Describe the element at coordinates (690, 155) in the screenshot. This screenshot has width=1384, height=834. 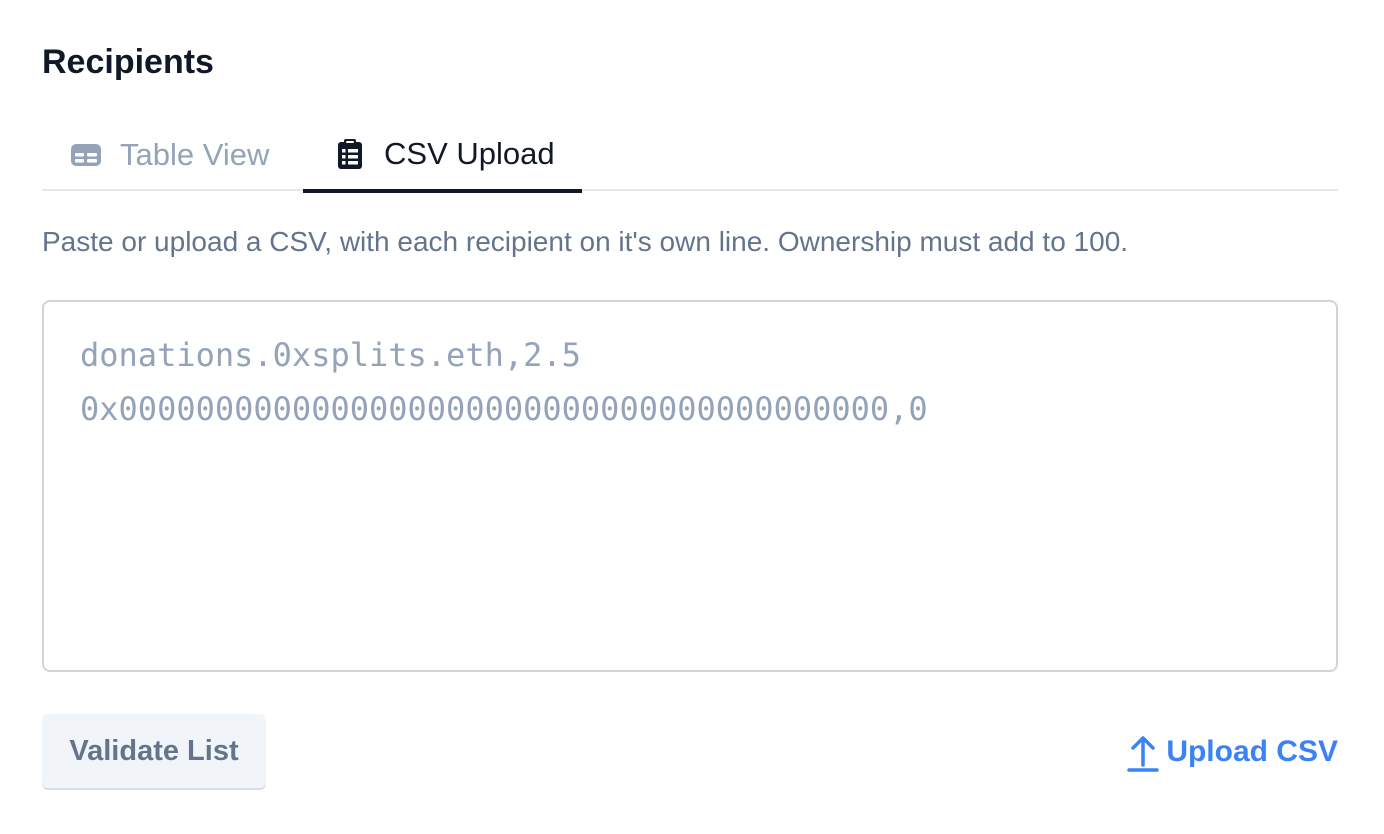
I see `view-tabs: Table View CSV Upload` at that location.